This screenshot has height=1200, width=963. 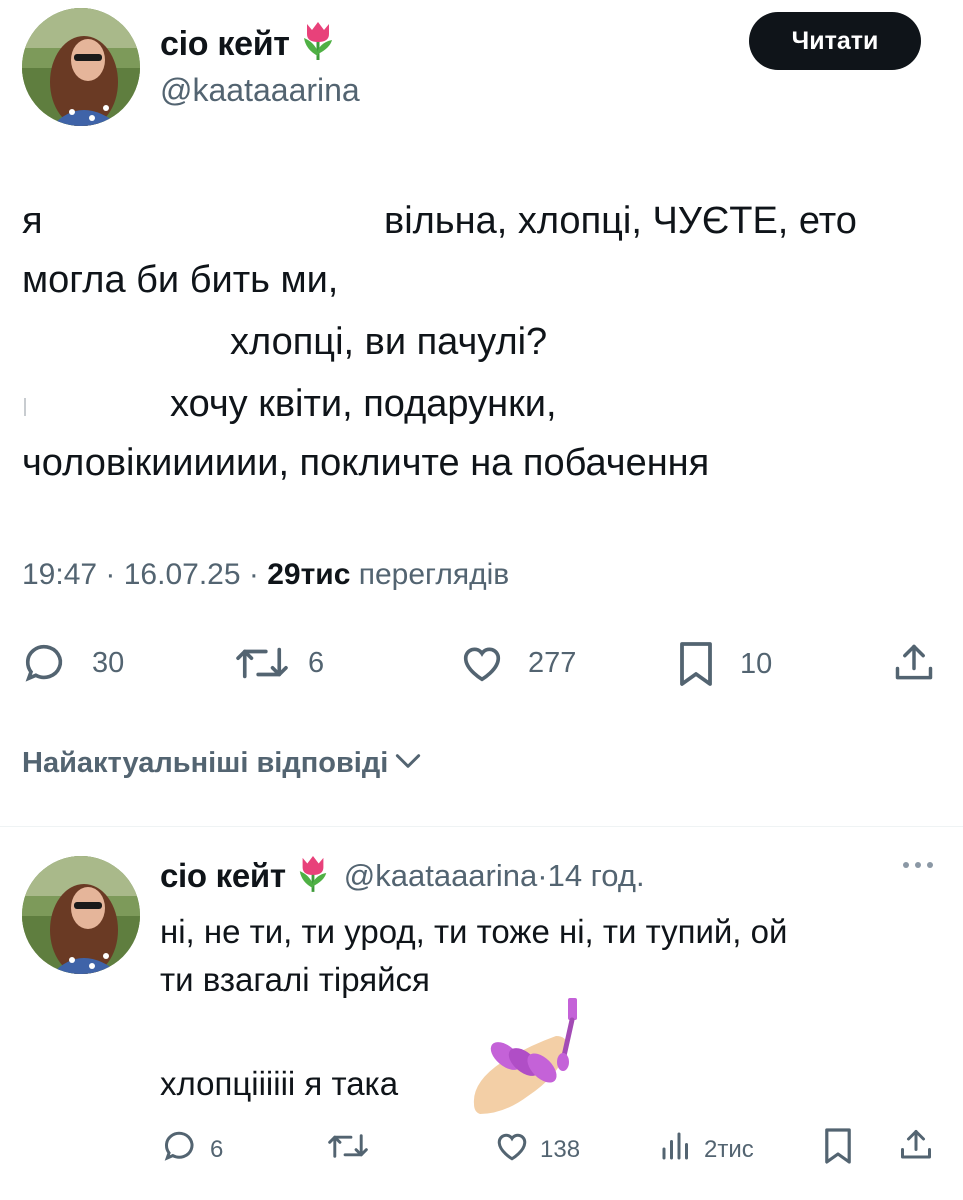 I want to click on bookmark-action: 10, so click(x=724, y=664).